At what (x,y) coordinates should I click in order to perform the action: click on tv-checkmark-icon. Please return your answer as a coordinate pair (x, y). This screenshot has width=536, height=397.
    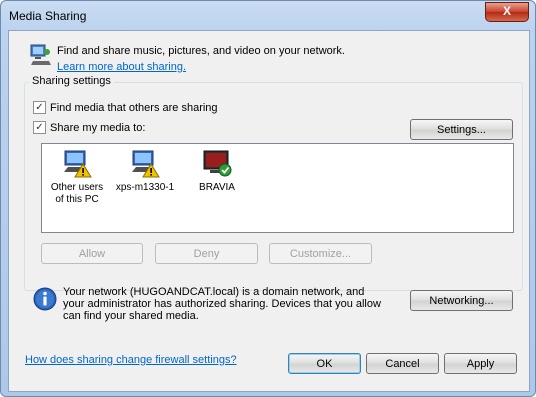
    Looking at the image, I should click on (217, 163).